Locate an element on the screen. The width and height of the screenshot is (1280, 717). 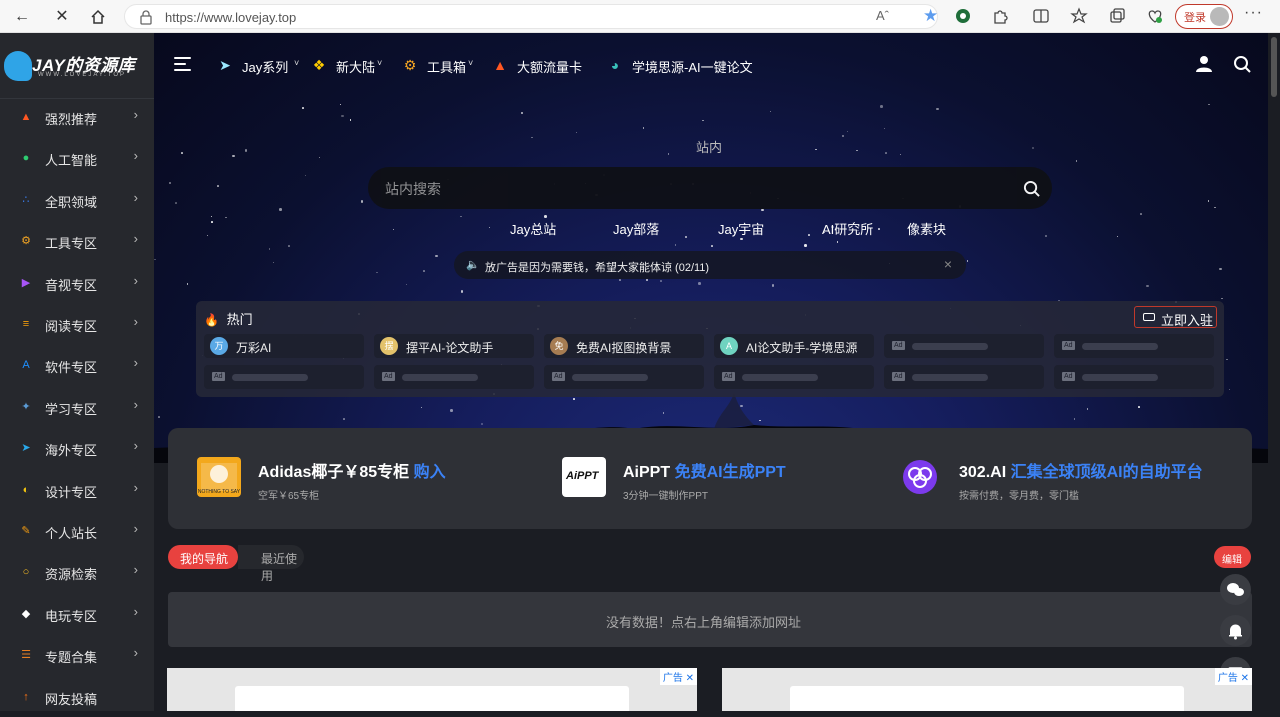
scrollbar is located at coordinates (1274, 372).